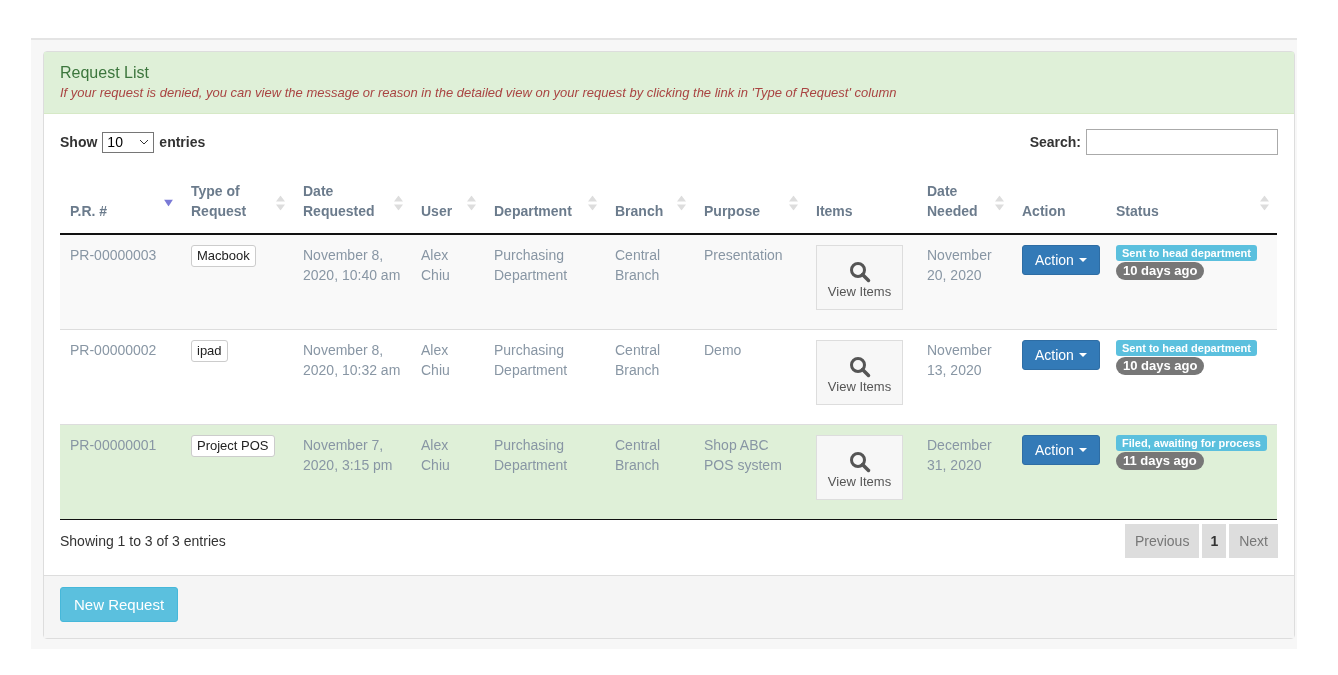 This screenshot has width=1338, height=675. I want to click on panel-note: If your request is denied, you can view the message or reason in the detailed view on your request by clicking the link in 'Type of Request' column, so click(479, 92).